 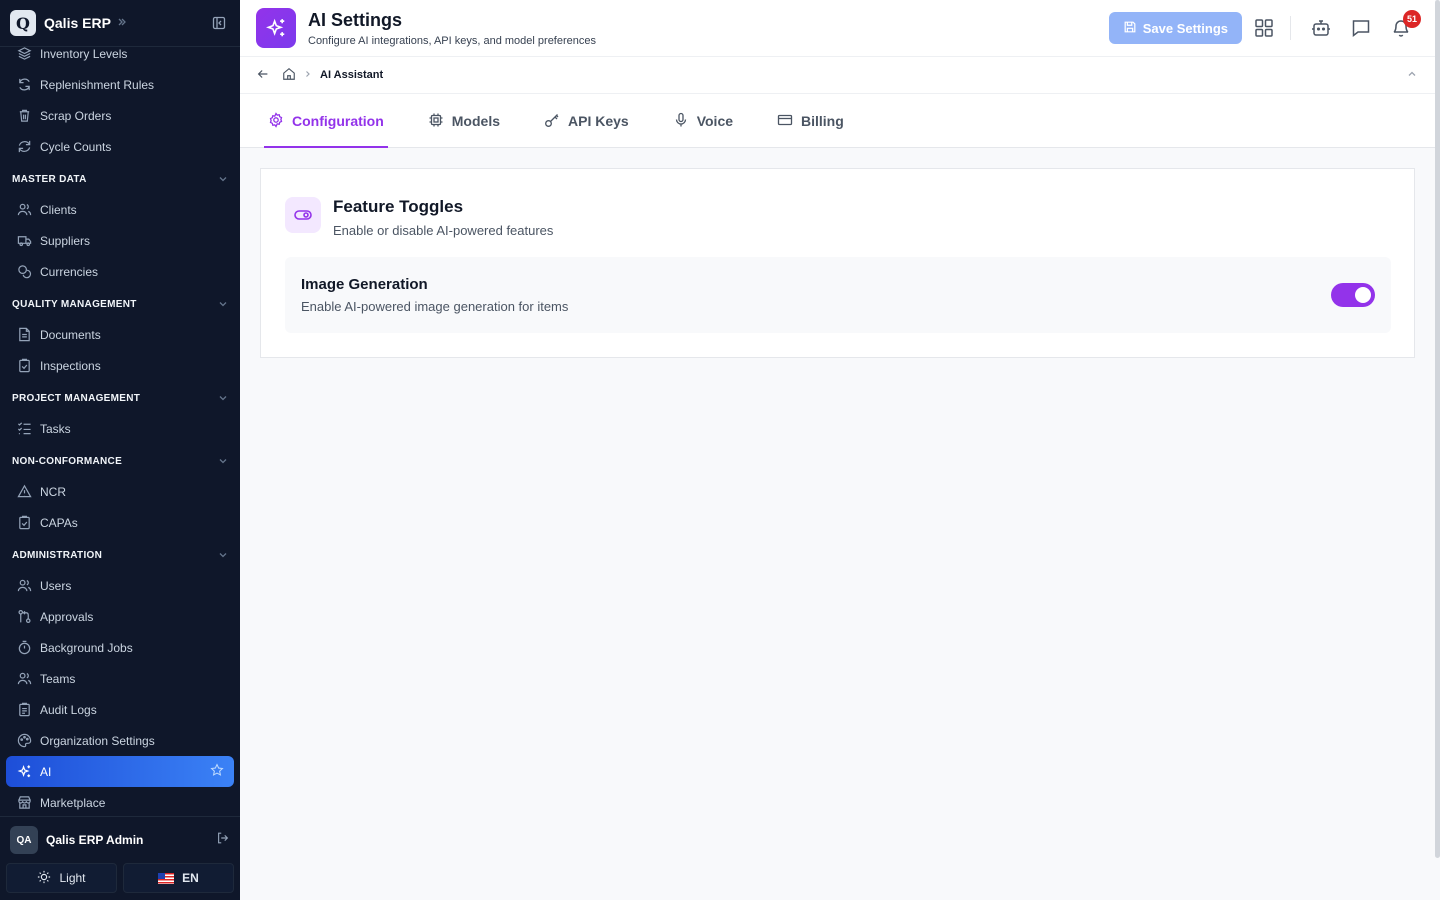 What do you see at coordinates (120, 115) in the screenshot?
I see `sidebar-item-scrap-orders: Scrap Orders` at bounding box center [120, 115].